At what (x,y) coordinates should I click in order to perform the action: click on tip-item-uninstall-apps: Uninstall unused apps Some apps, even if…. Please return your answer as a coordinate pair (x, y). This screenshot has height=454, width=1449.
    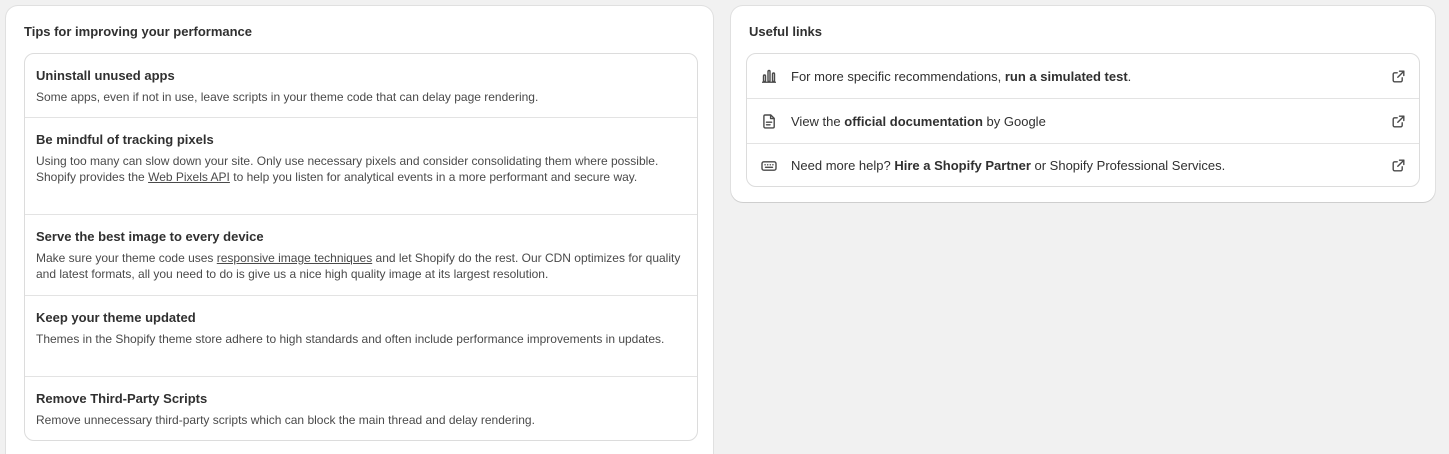
    Looking at the image, I should click on (361, 86).